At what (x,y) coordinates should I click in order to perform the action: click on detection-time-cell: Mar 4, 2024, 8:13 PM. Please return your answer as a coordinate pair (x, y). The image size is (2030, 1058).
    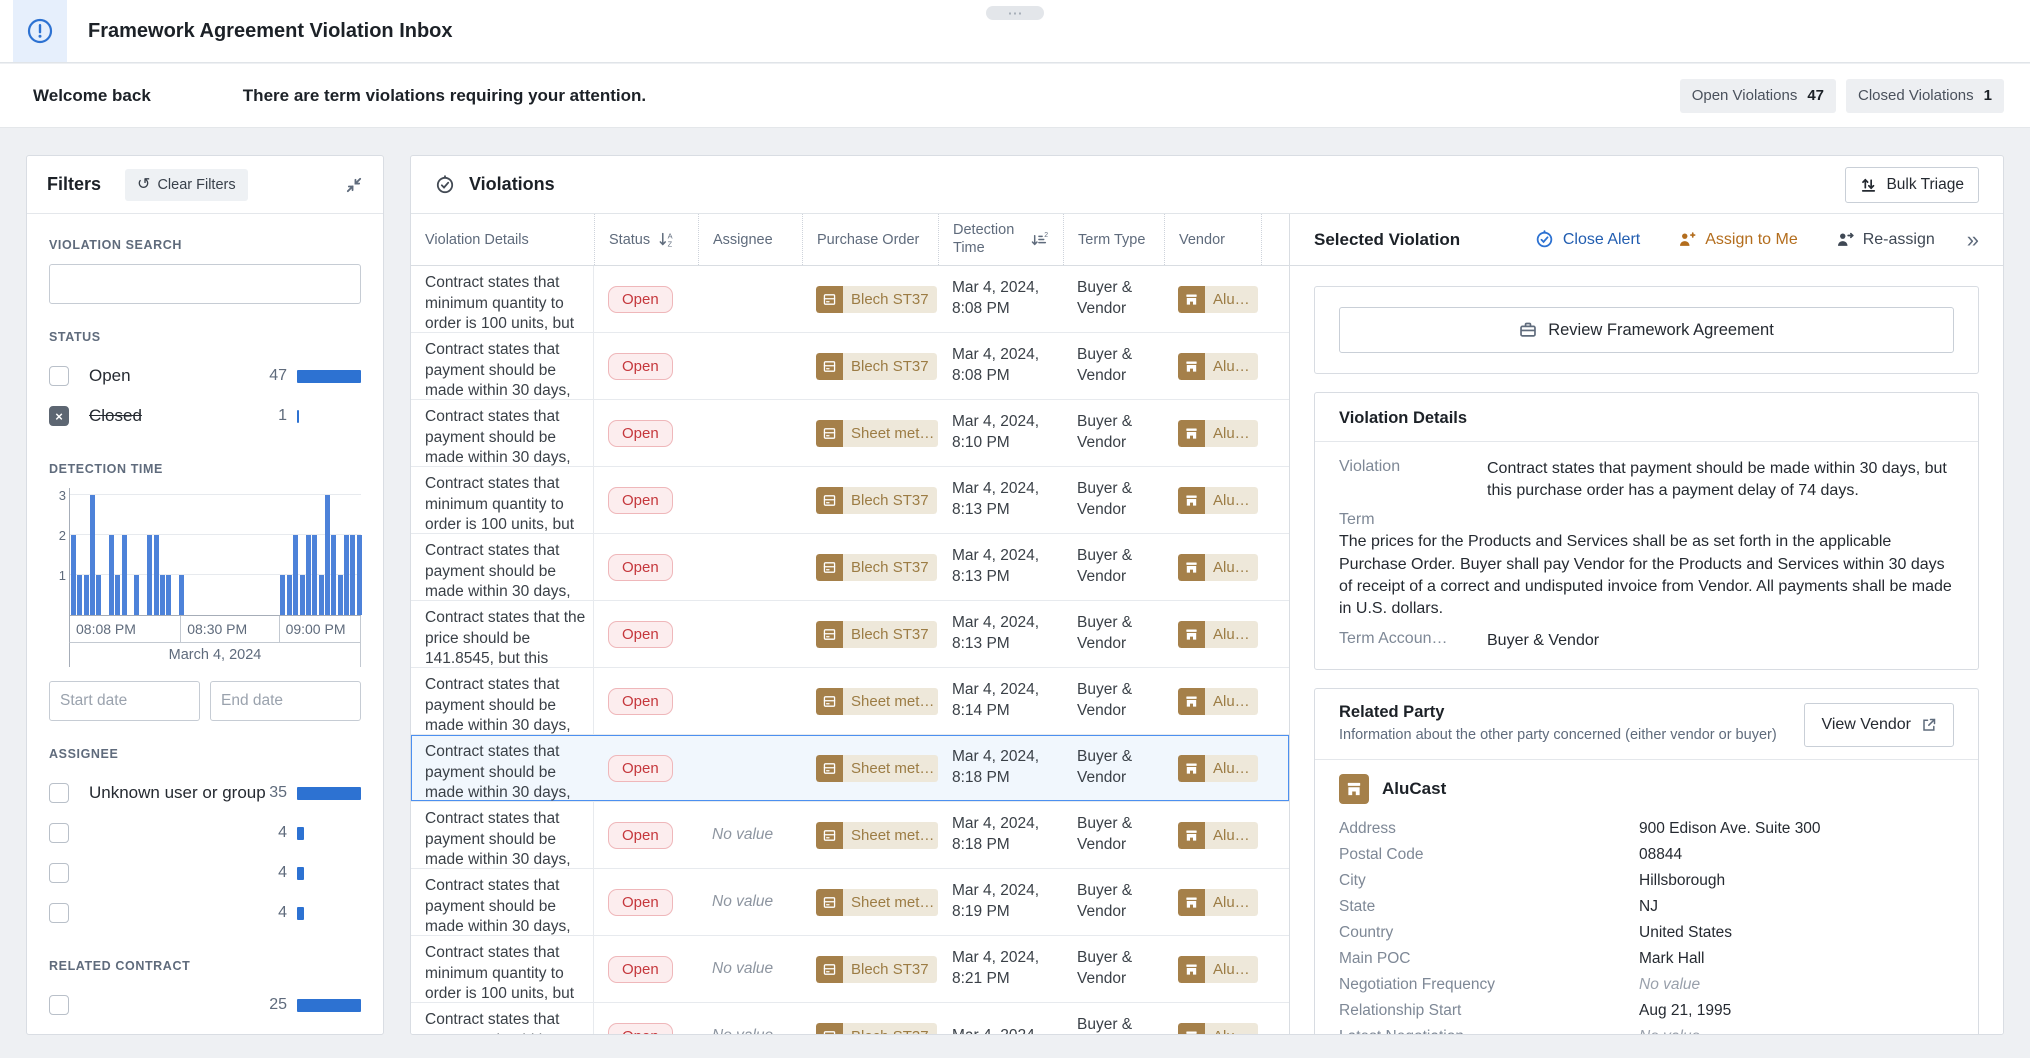
    Looking at the image, I should click on (1000, 500).